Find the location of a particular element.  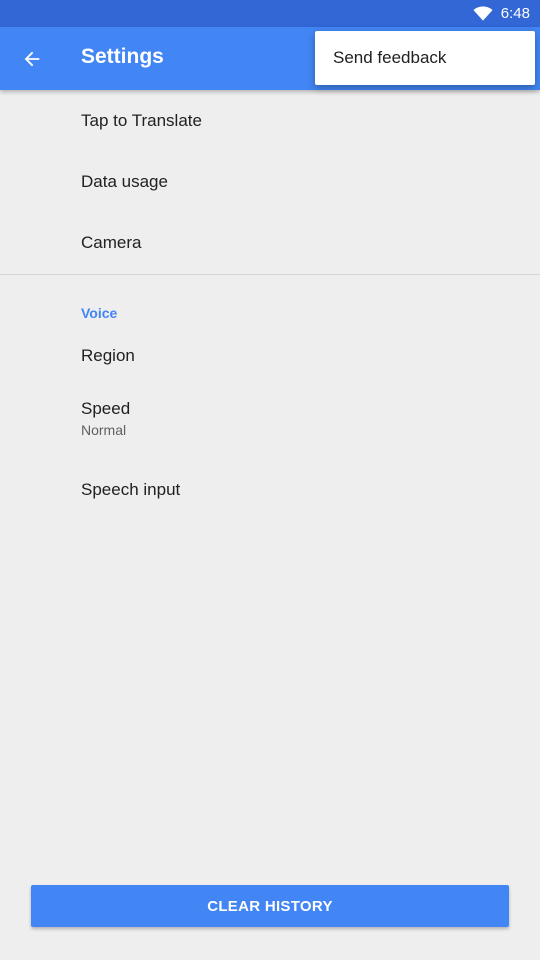

settings-item-tap-to-translate: Tap to Translate is located at coordinates (270, 120).